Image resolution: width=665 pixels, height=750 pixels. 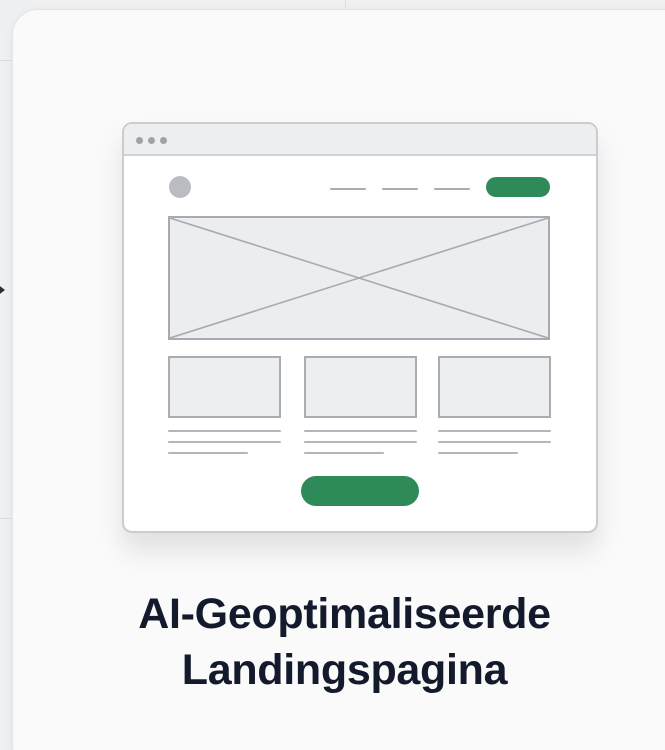 I want to click on hero-image-placeholder, so click(x=359, y=278).